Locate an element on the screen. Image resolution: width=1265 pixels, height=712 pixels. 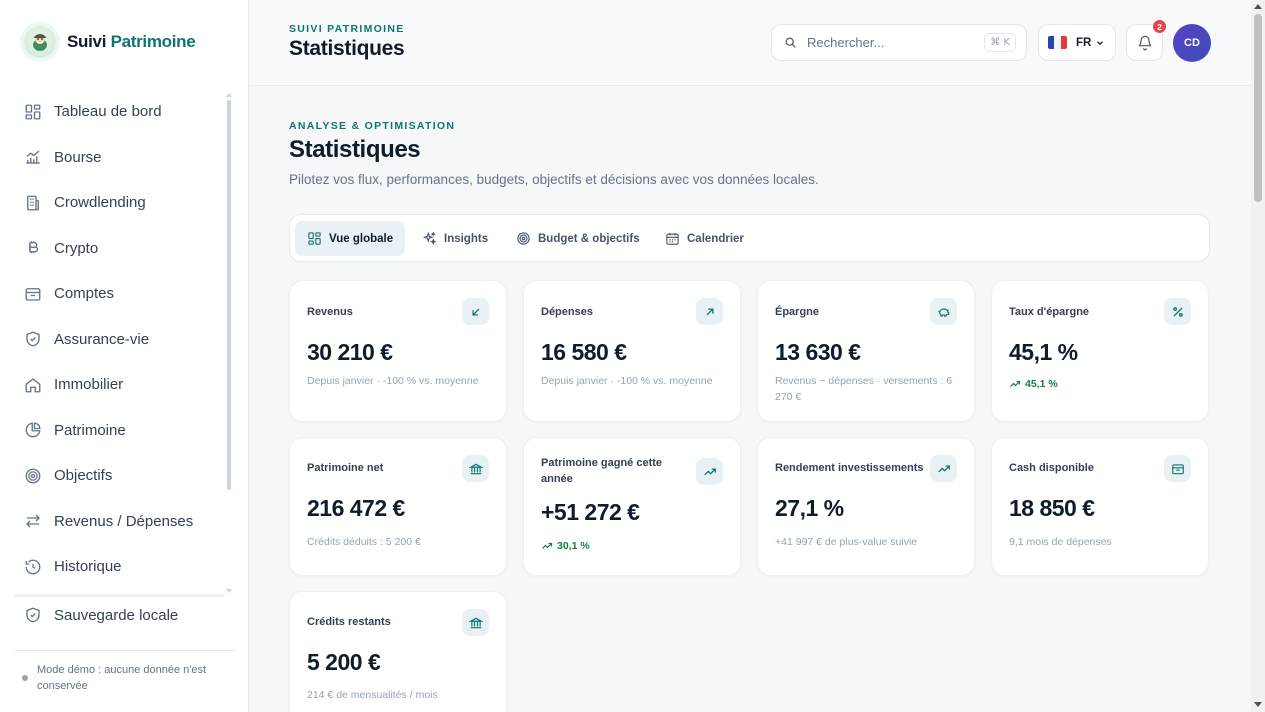
sidebar-item-historique: Historique is located at coordinates (119, 567).